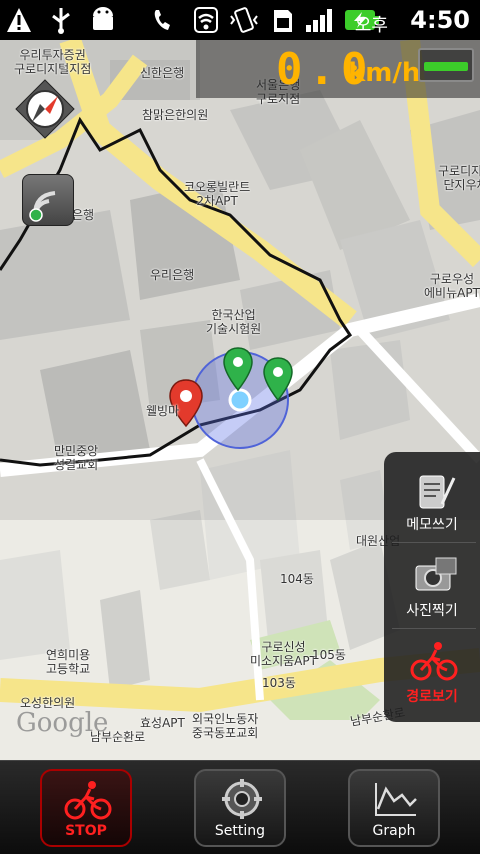  I want to click on speed-panel: 0.0 km/h, so click(338, 69).